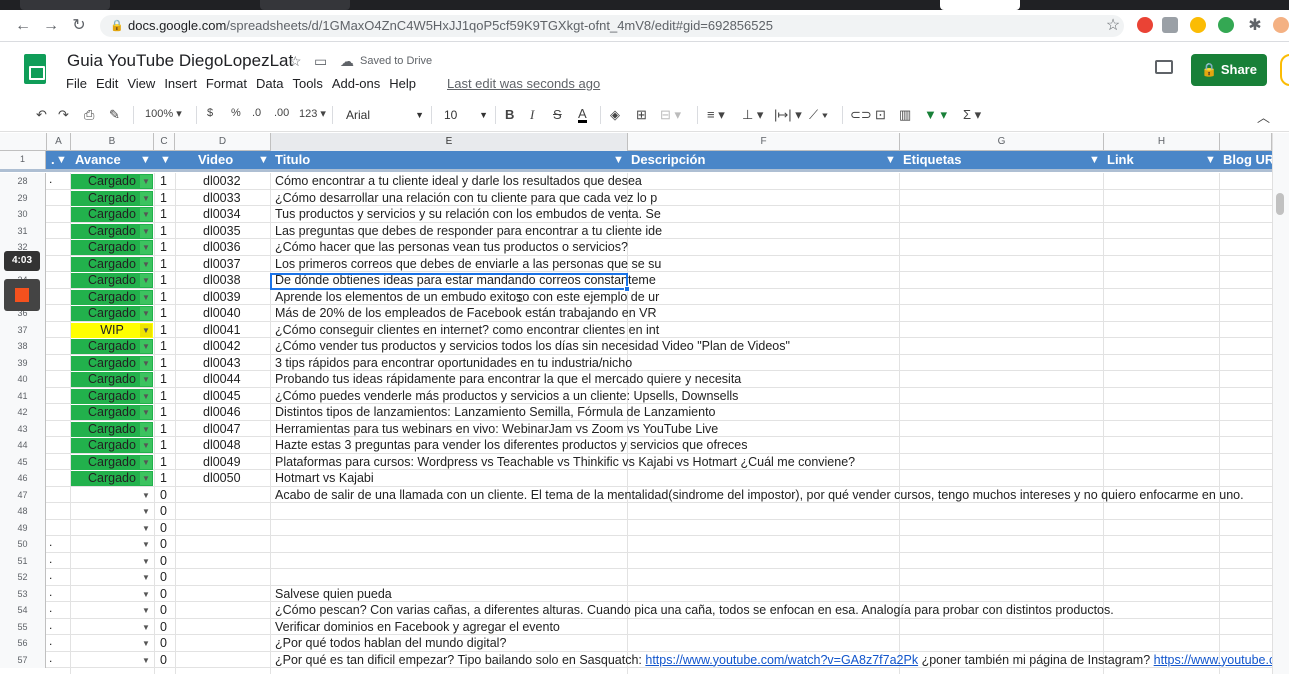 This screenshot has height=674, width=1289. What do you see at coordinates (112, 142) in the screenshot?
I see `column-header-b: B` at bounding box center [112, 142].